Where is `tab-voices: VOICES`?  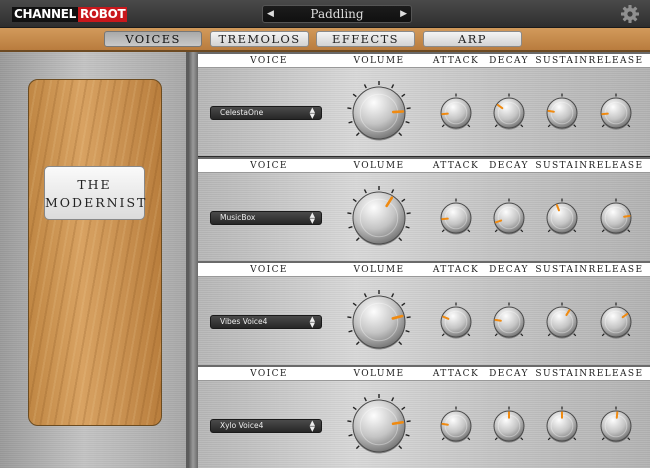 tab-voices: VOICES is located at coordinates (153, 39).